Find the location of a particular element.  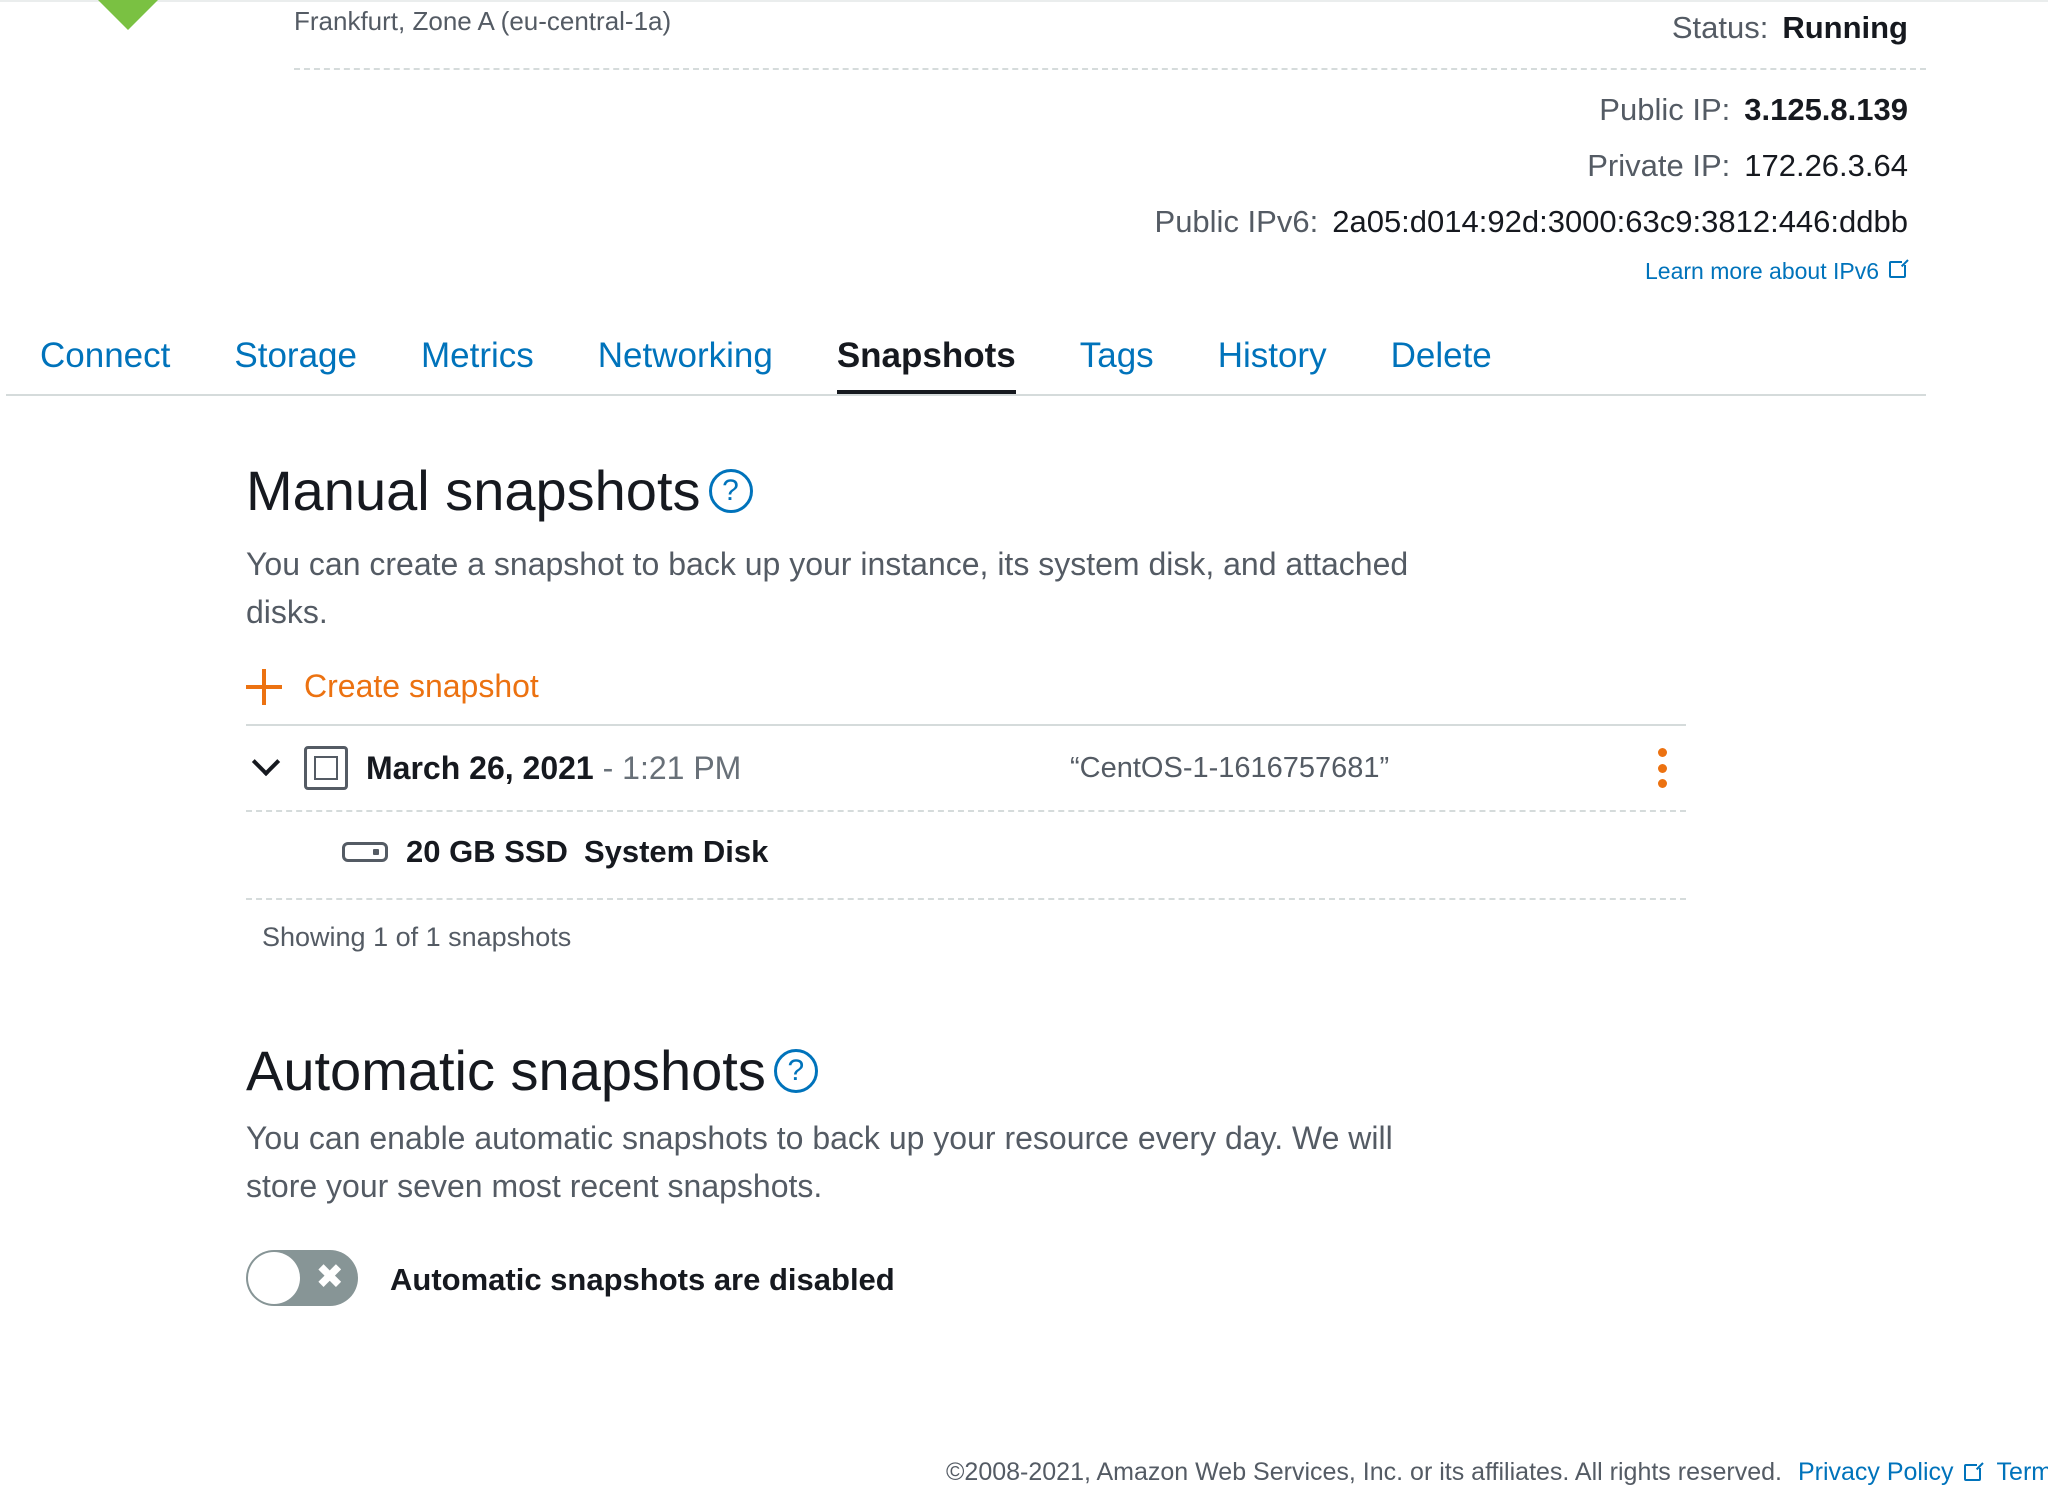

disk-type: System Disk is located at coordinates (676, 851).